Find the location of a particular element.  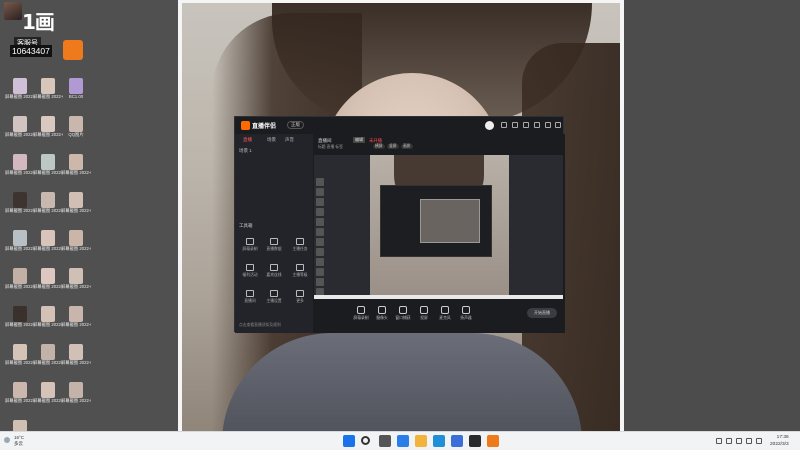

action-mic: 麦克风 is located at coordinates (445, 313).